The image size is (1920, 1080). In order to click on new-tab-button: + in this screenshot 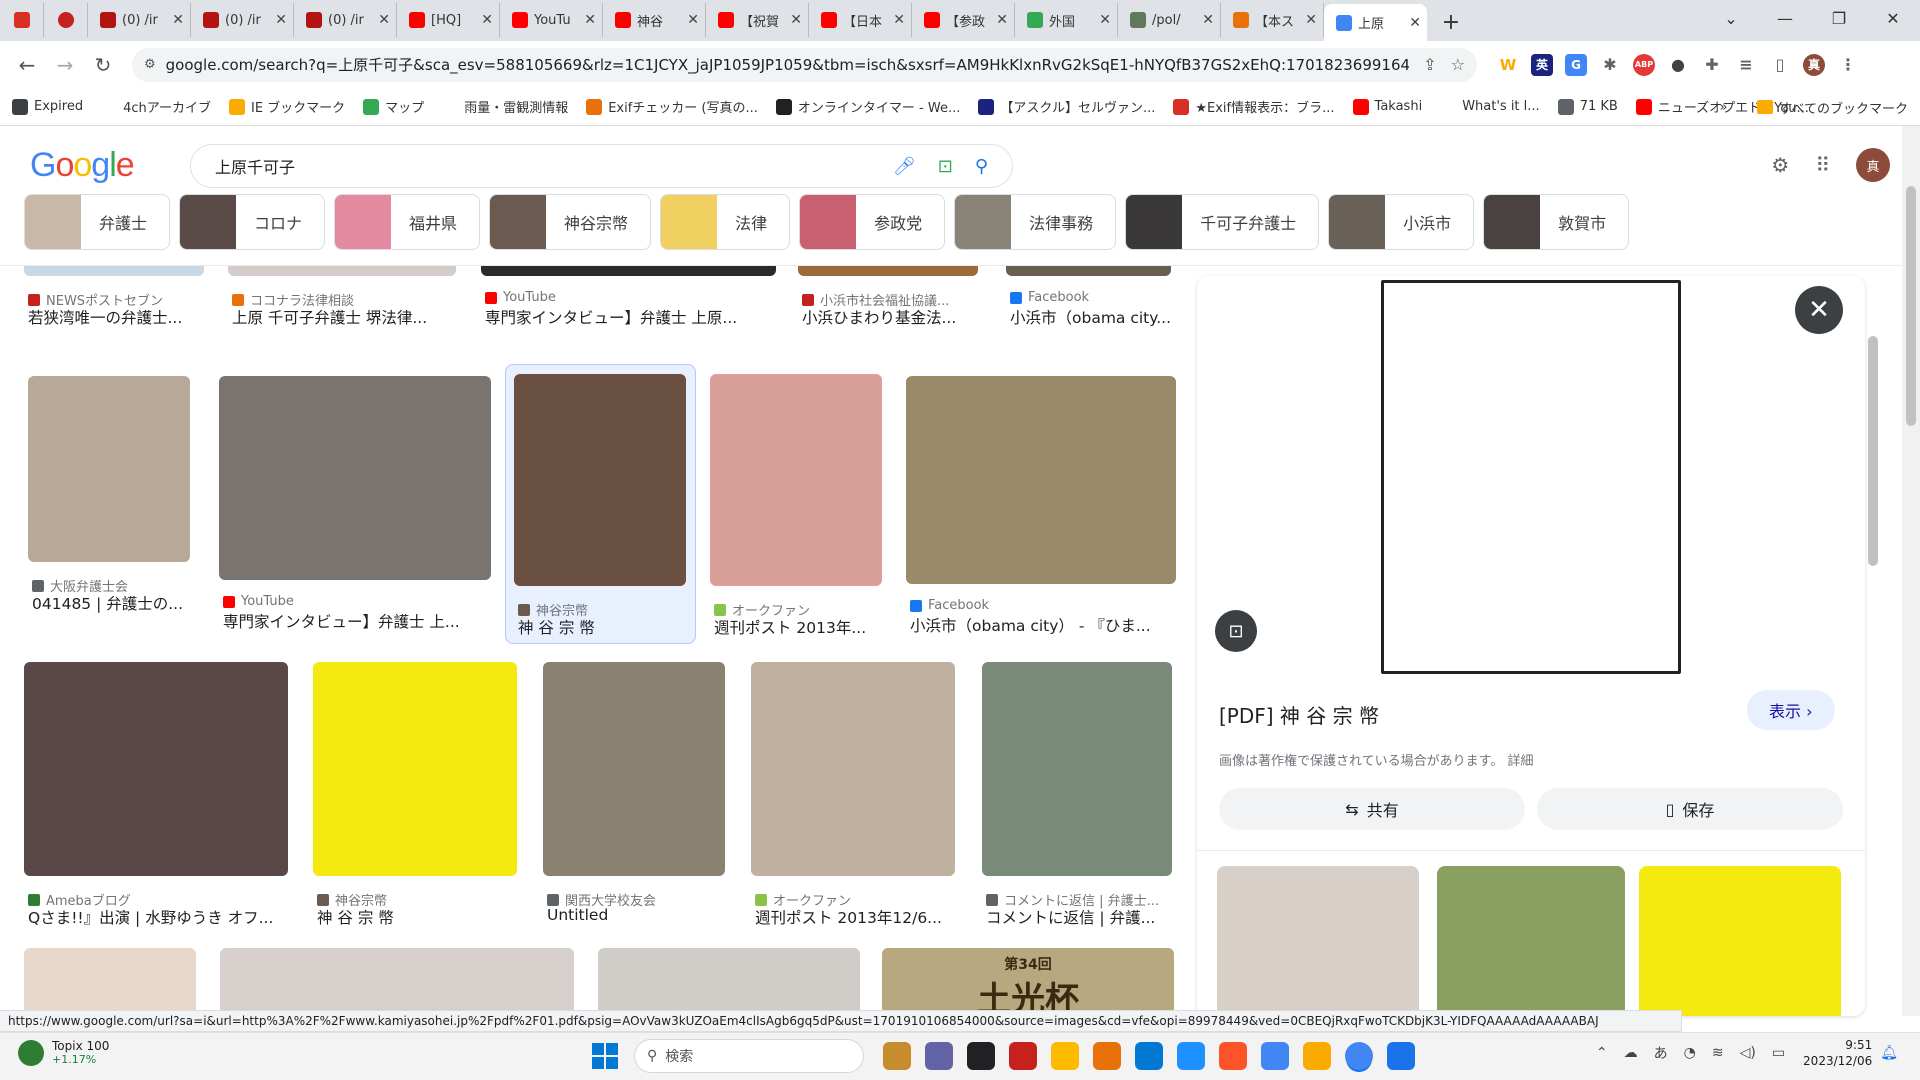, I will do `click(1451, 22)`.